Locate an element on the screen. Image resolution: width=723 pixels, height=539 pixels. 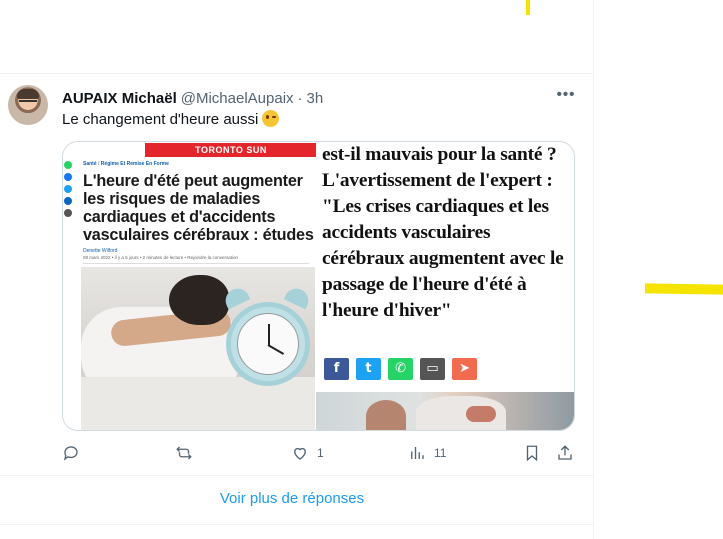
telegram-icon: ➤ is located at coordinates (465, 369).